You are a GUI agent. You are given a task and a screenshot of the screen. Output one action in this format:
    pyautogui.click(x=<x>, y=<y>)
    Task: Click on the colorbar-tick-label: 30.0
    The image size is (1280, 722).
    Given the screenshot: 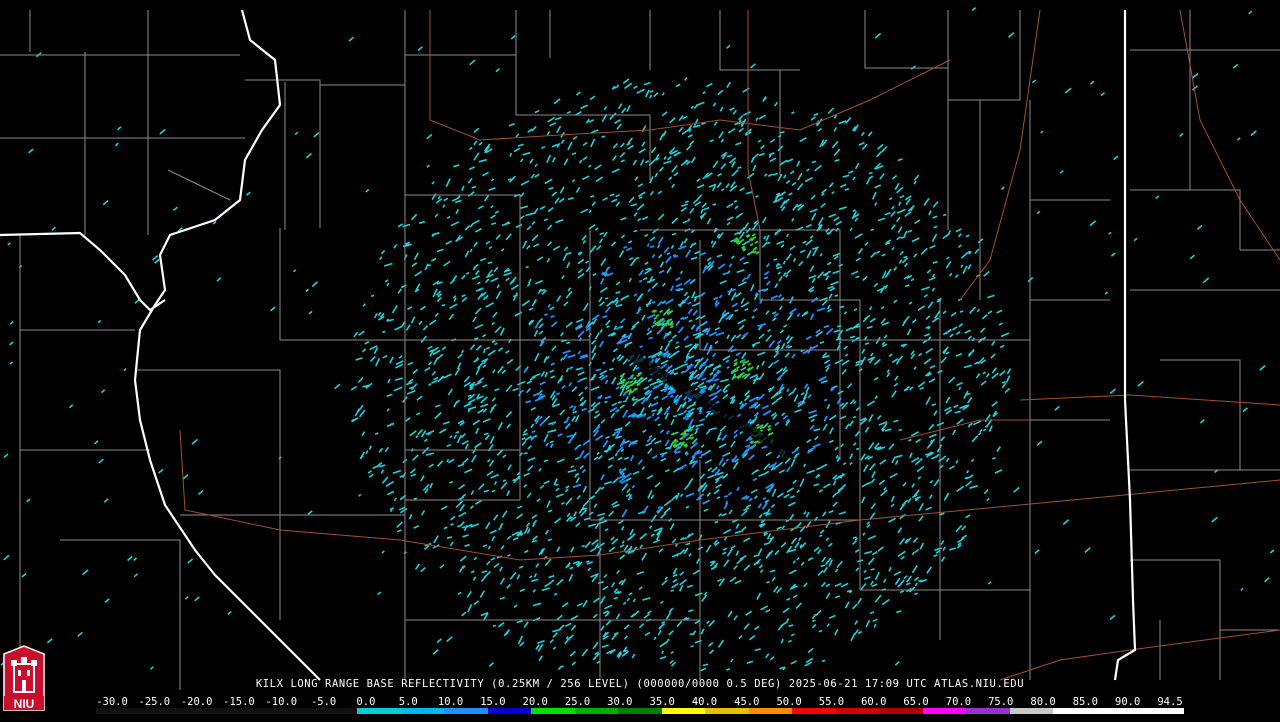 What is the action you would take?
    pyautogui.click(x=620, y=702)
    